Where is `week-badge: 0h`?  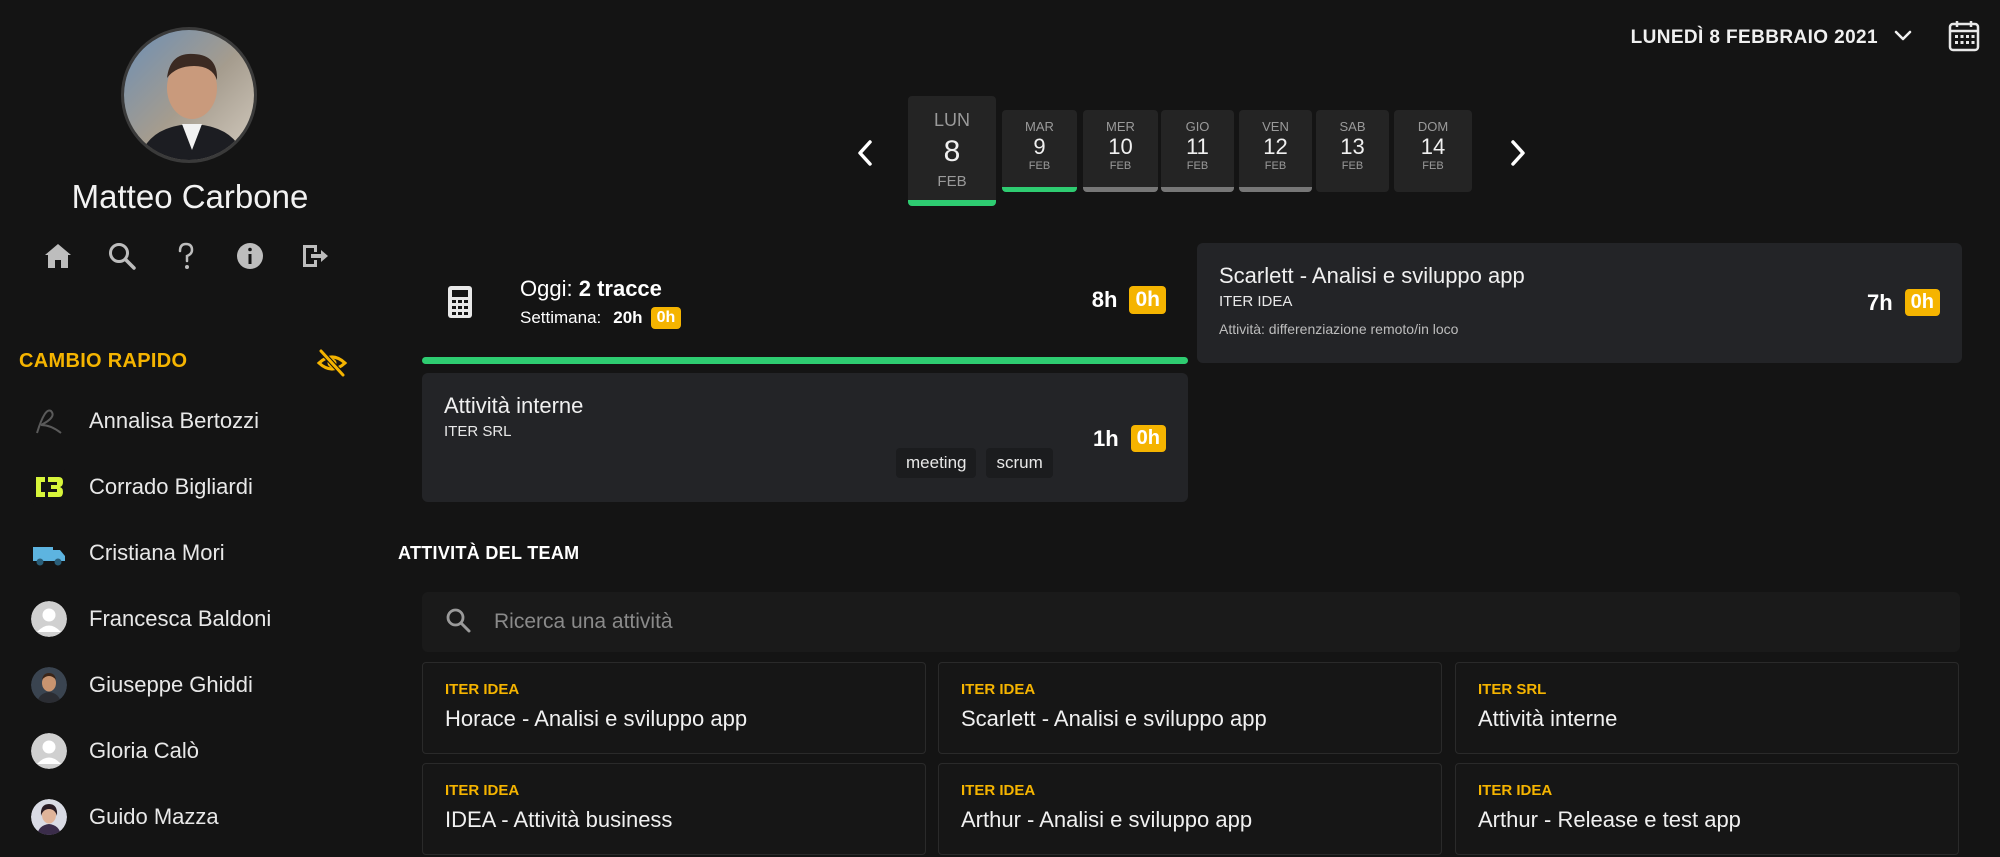 week-badge: 0h is located at coordinates (666, 318).